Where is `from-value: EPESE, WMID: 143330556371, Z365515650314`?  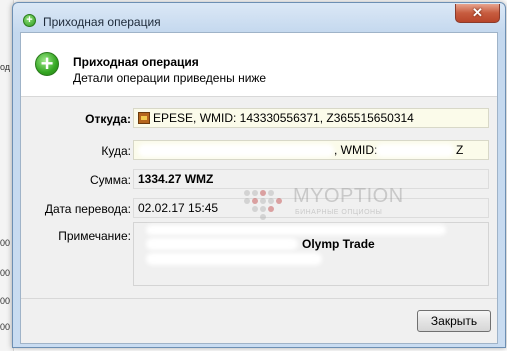 from-value: EPESE, WMID: 143330556371, Z365515650314 is located at coordinates (283, 118).